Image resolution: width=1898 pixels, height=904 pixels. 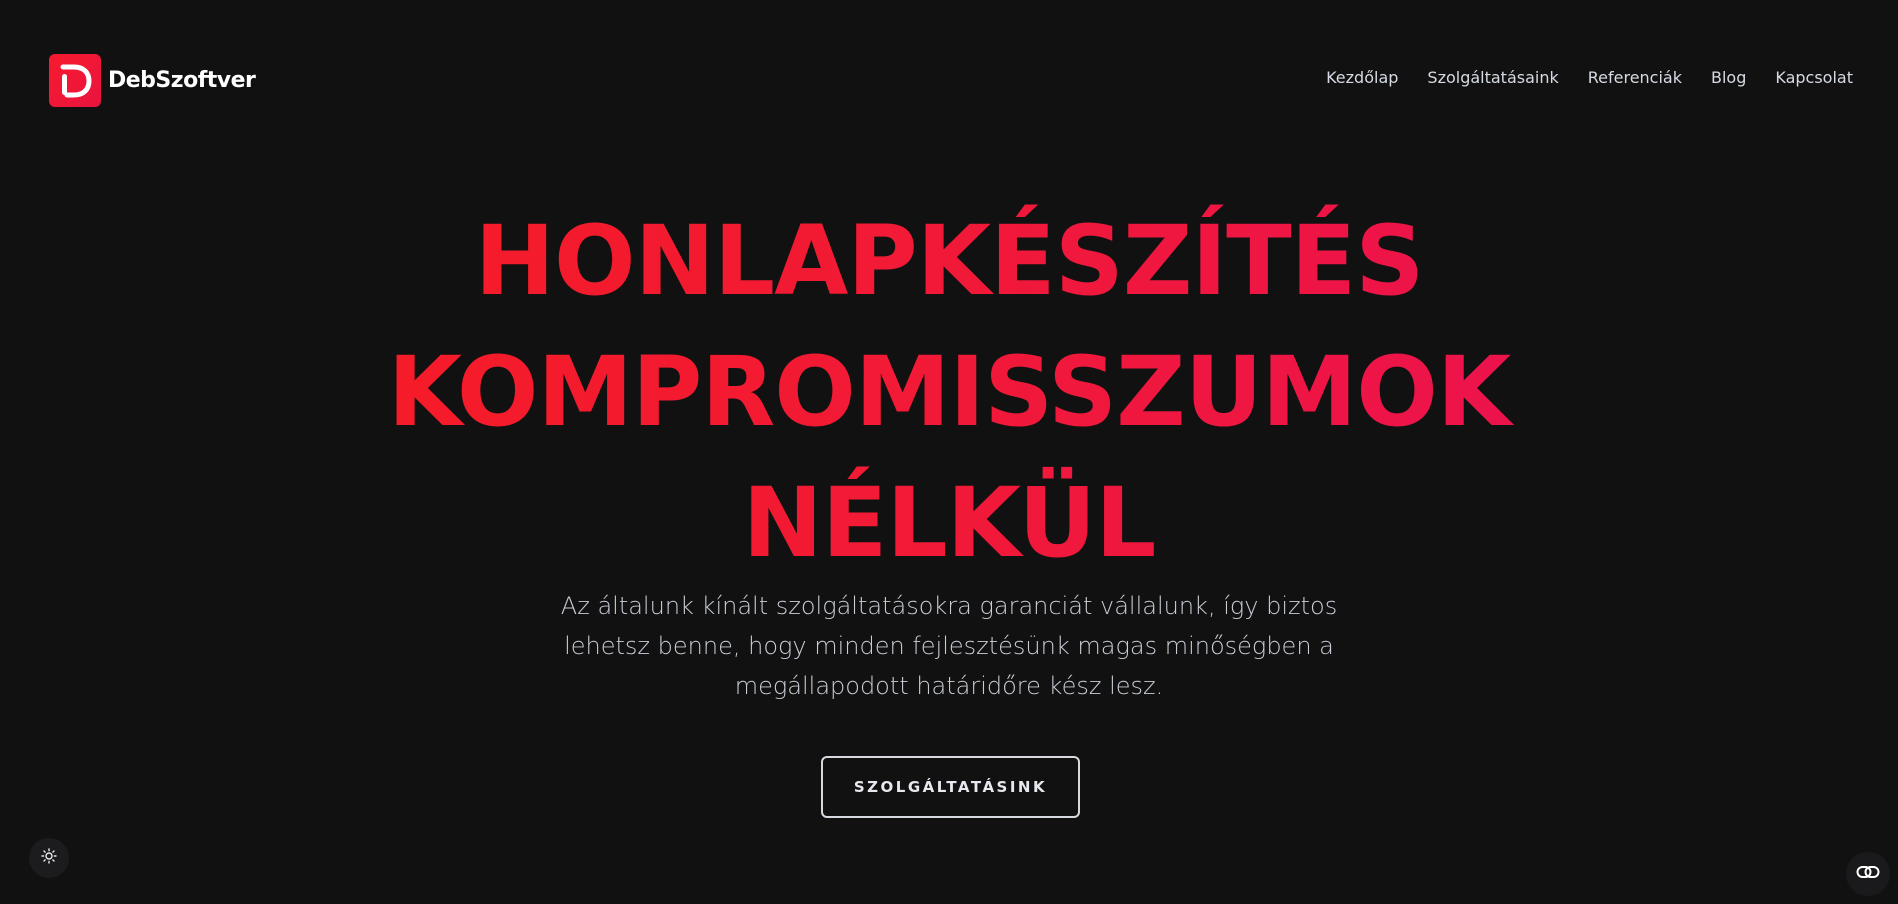 I want to click on sun-icon, so click(x=49, y=858).